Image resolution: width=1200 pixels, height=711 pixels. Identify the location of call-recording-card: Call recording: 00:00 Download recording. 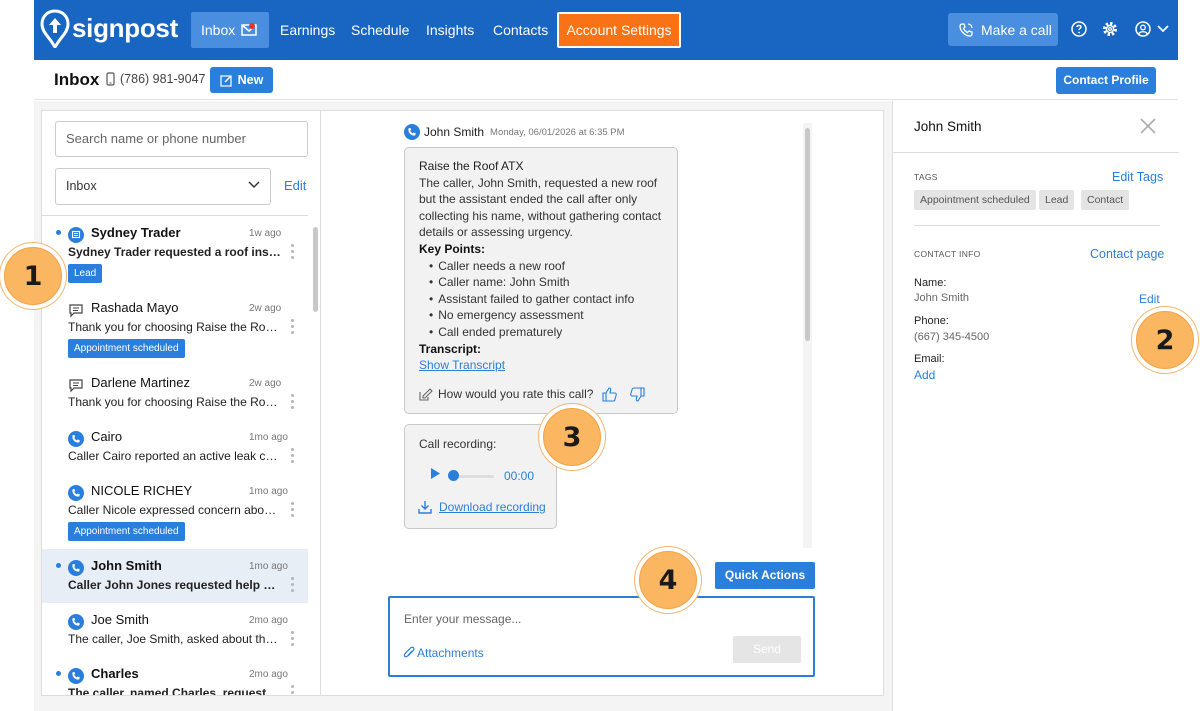
(480, 476).